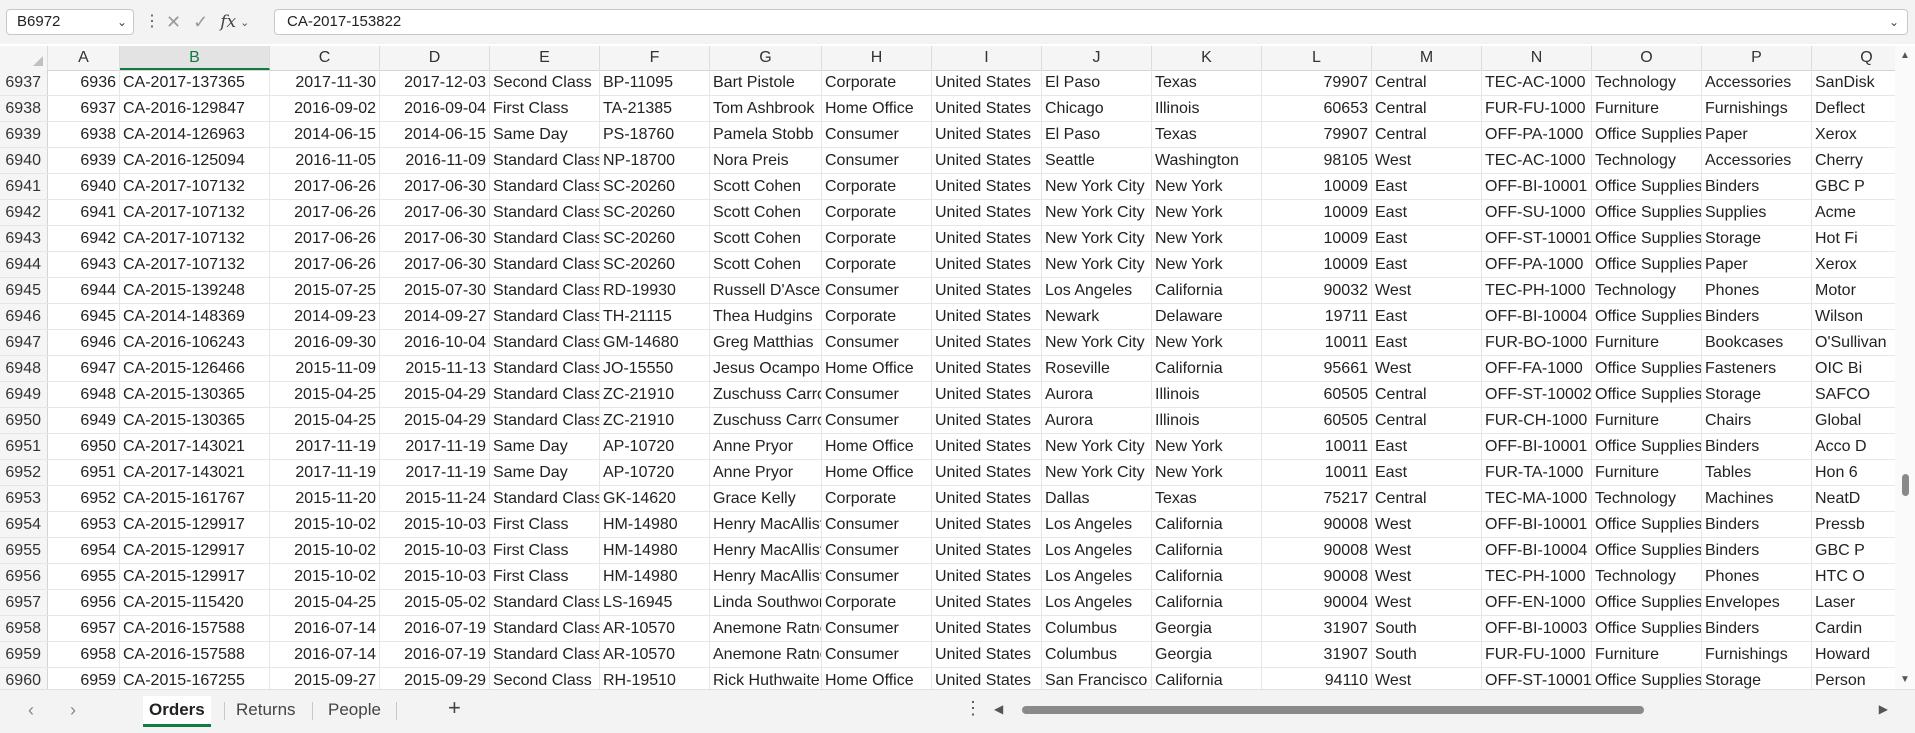 This screenshot has width=1915, height=733. Describe the element at coordinates (325, 368) in the screenshot. I see `cell-c: 2015-11-09` at that location.